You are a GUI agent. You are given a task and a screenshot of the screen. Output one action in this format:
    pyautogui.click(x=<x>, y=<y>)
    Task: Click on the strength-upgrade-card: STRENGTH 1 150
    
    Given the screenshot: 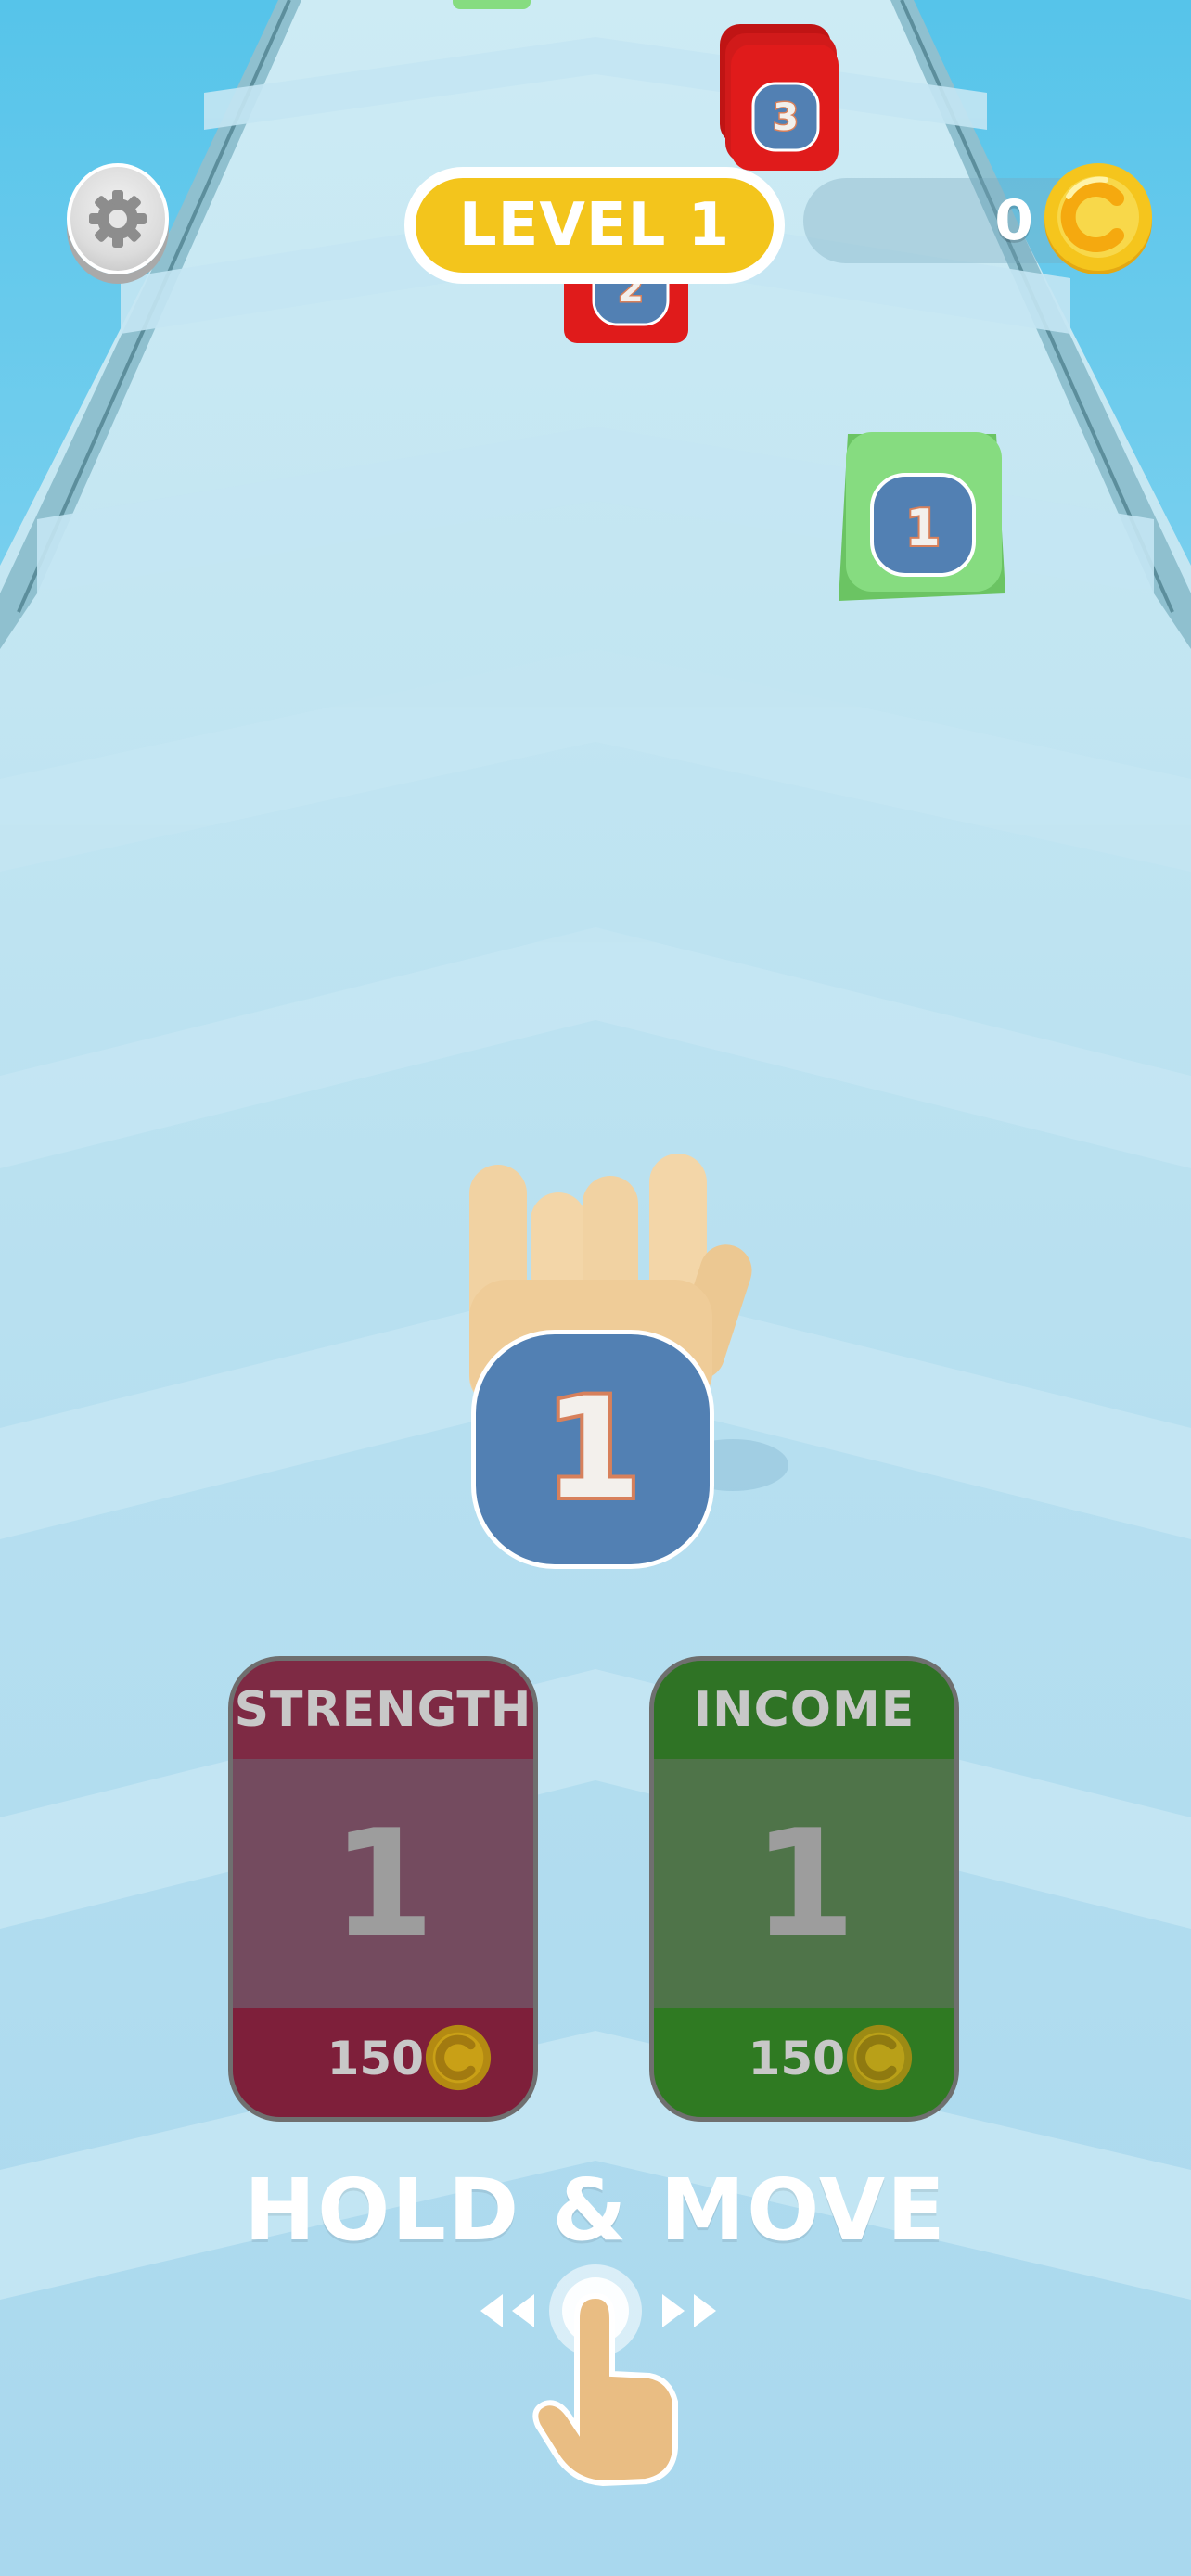 What is the action you would take?
    pyautogui.click(x=383, y=1889)
    